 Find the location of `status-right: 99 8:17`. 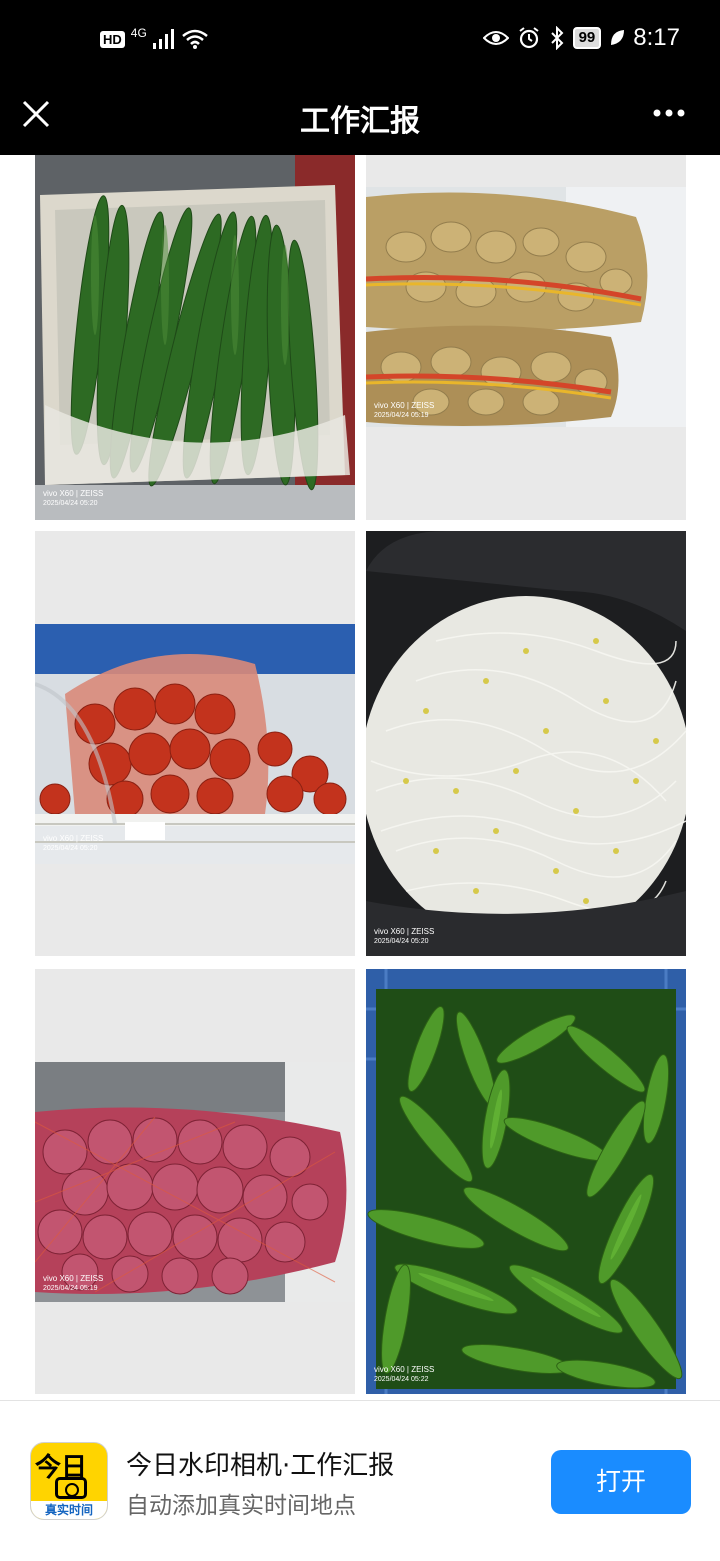

status-right: 99 8:17 is located at coordinates (581, 38).